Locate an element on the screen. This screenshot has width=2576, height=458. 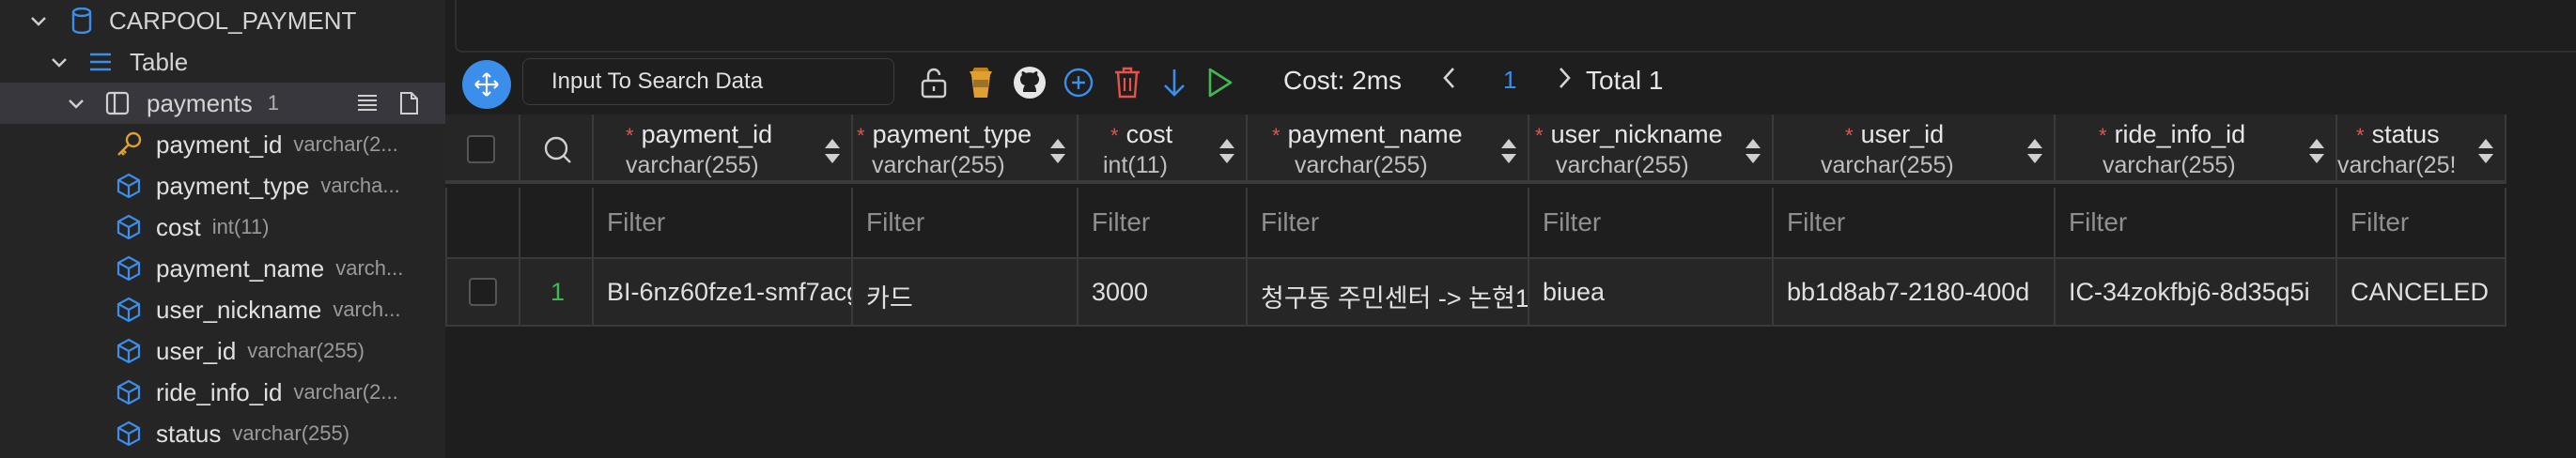
table-cell-payment-type: 카드 is located at coordinates (966, 293).